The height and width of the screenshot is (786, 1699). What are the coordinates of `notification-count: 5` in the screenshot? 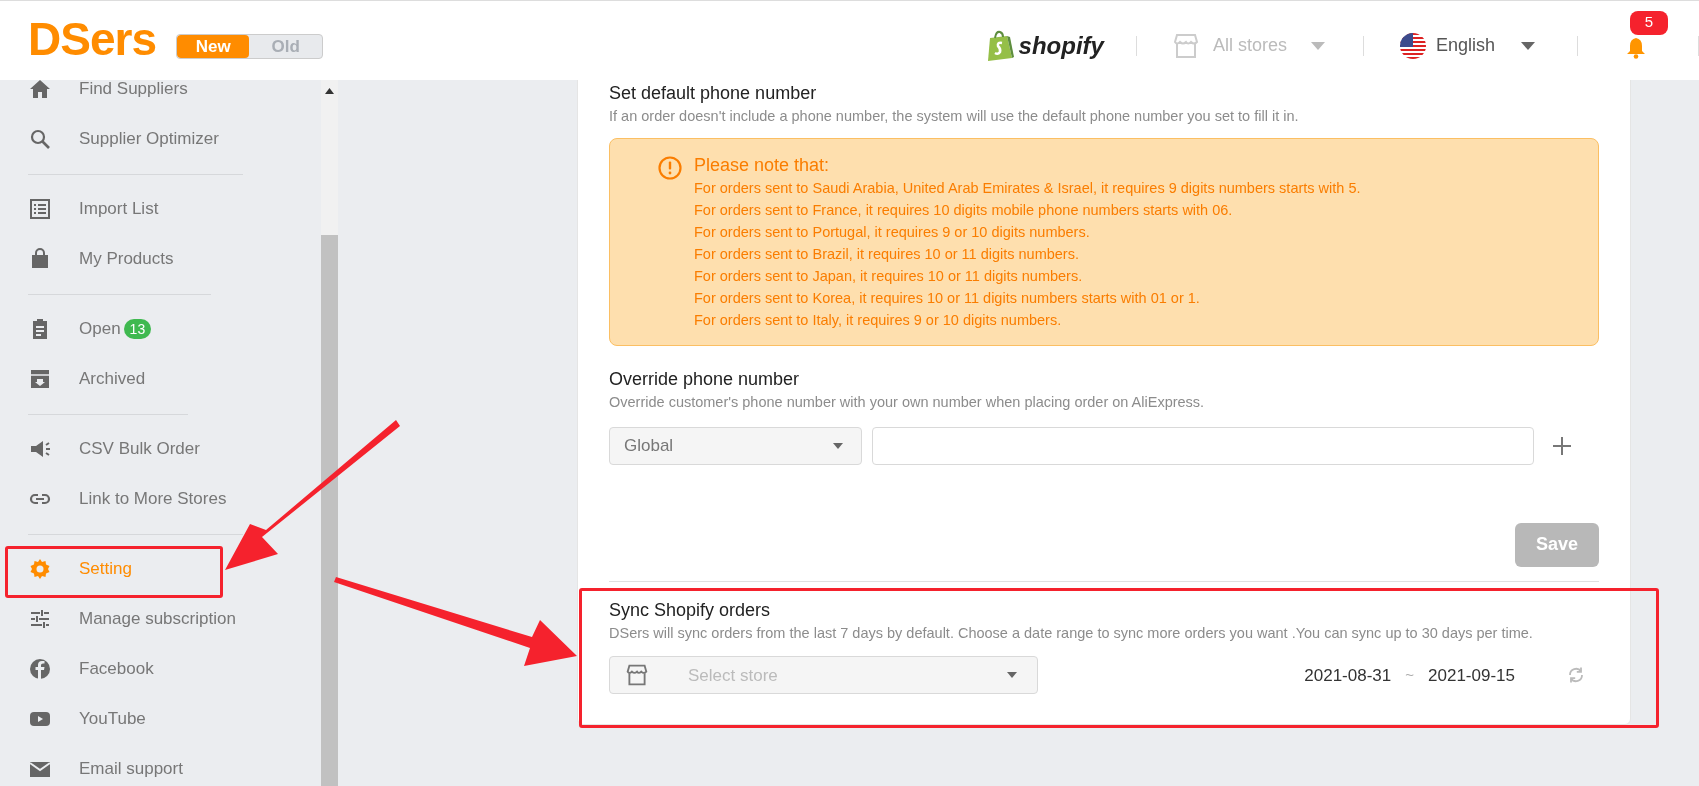 It's located at (1649, 22).